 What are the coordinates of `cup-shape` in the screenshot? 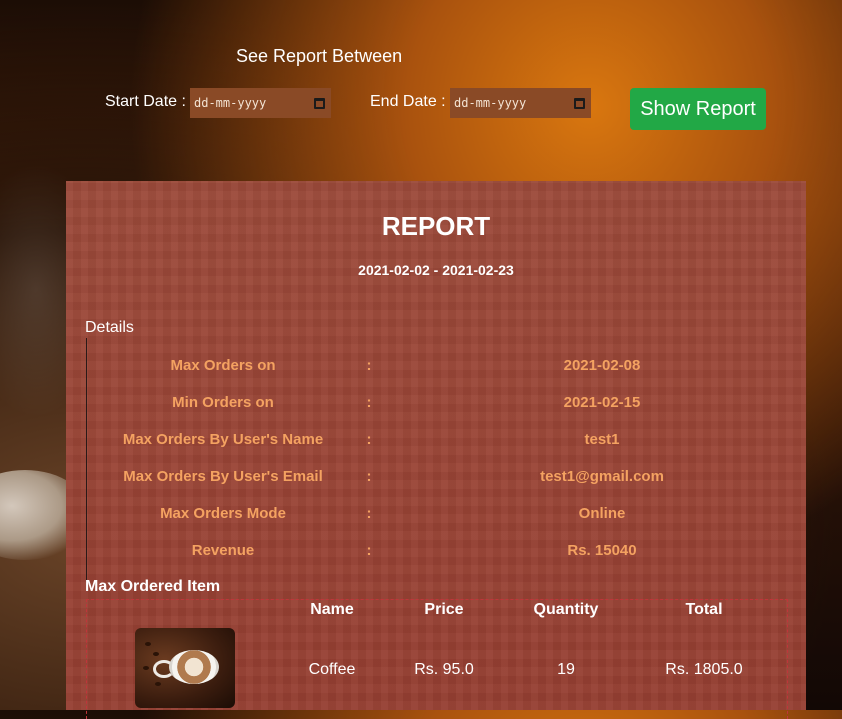 It's located at (194, 667).